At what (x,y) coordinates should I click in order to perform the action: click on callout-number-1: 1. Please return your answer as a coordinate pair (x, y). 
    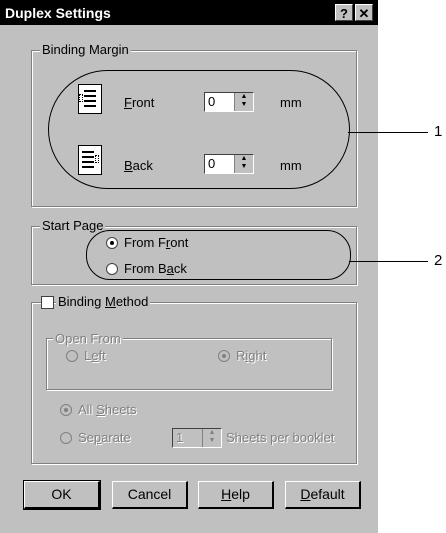
    Looking at the image, I should click on (438, 131).